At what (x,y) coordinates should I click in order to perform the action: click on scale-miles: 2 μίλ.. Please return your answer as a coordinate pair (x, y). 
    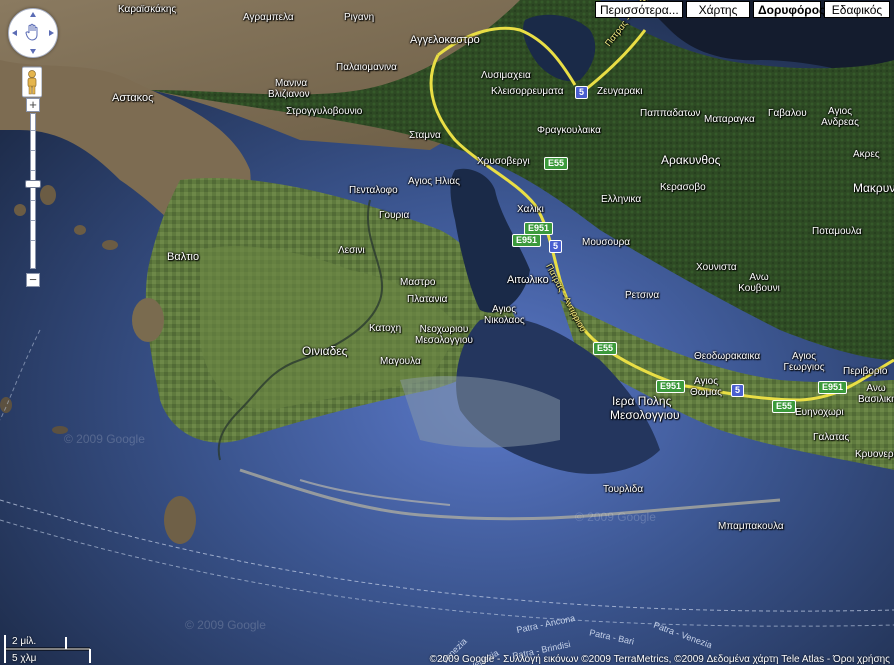
    Looking at the image, I should click on (24, 641).